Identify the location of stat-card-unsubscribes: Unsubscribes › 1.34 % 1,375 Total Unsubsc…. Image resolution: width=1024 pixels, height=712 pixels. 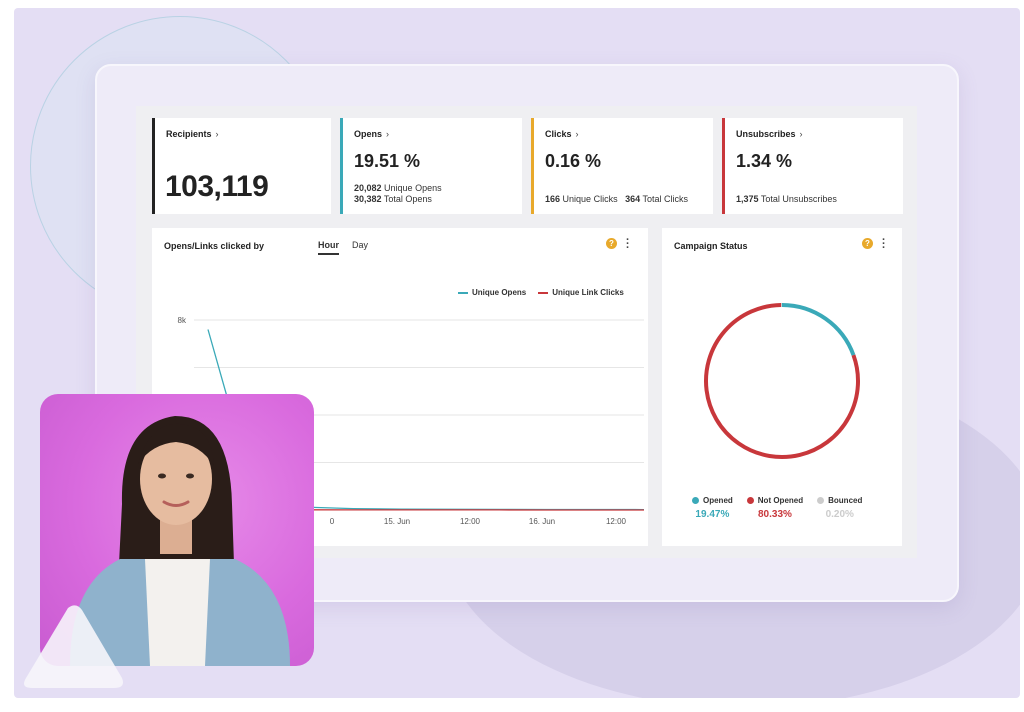
(812, 166).